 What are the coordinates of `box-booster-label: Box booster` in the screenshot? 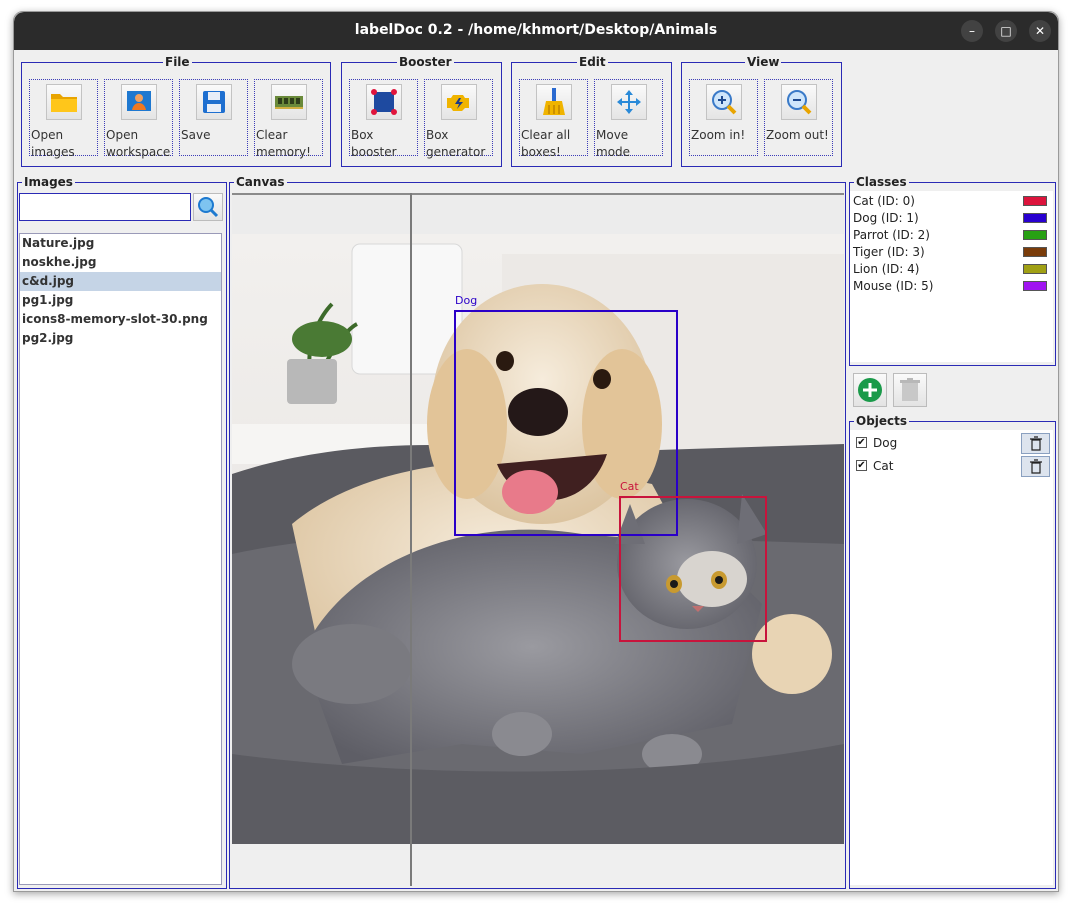 It's located at (374, 143).